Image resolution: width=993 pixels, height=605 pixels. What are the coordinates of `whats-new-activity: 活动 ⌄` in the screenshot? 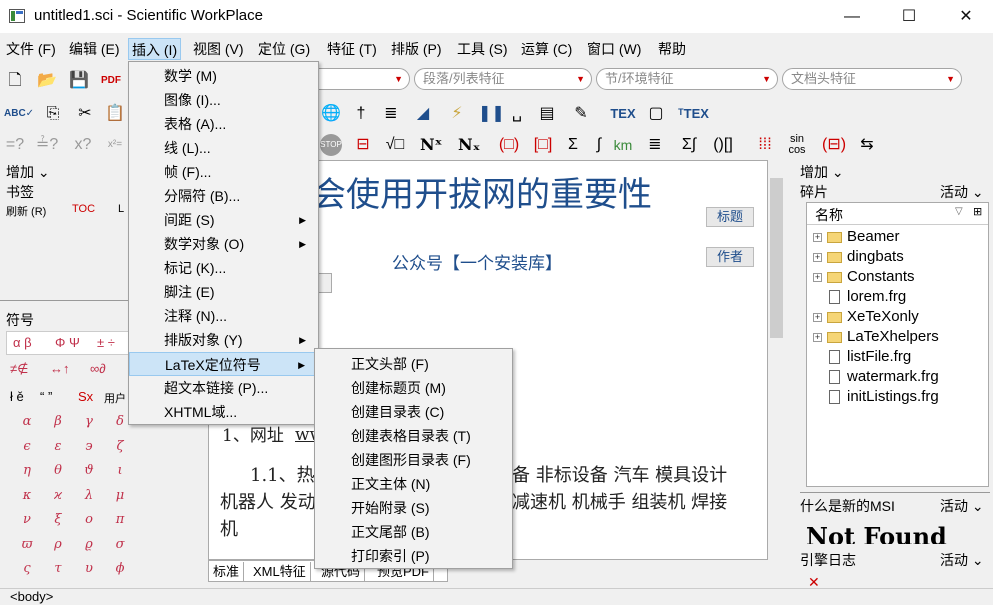 It's located at (962, 506).